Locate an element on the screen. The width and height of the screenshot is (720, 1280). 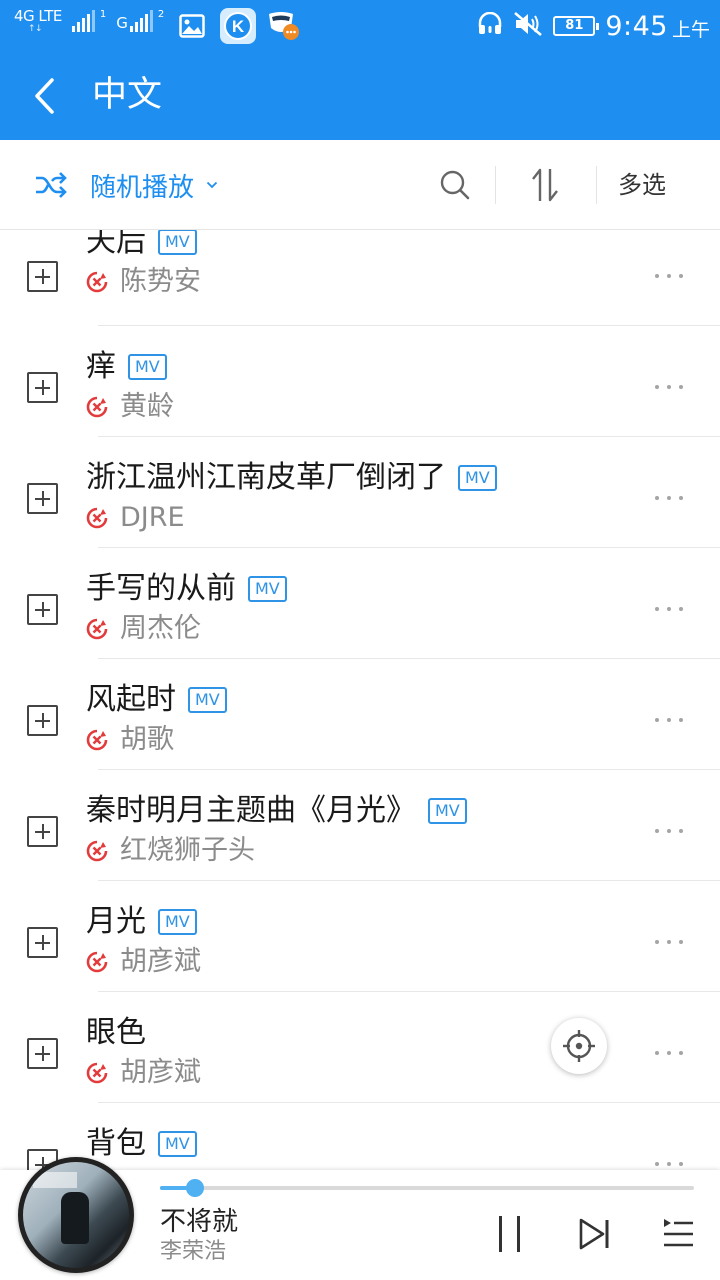
status-bar-left: 4G LTE ↑↓ 1 G 2 K is located at coordinates (158, 26).